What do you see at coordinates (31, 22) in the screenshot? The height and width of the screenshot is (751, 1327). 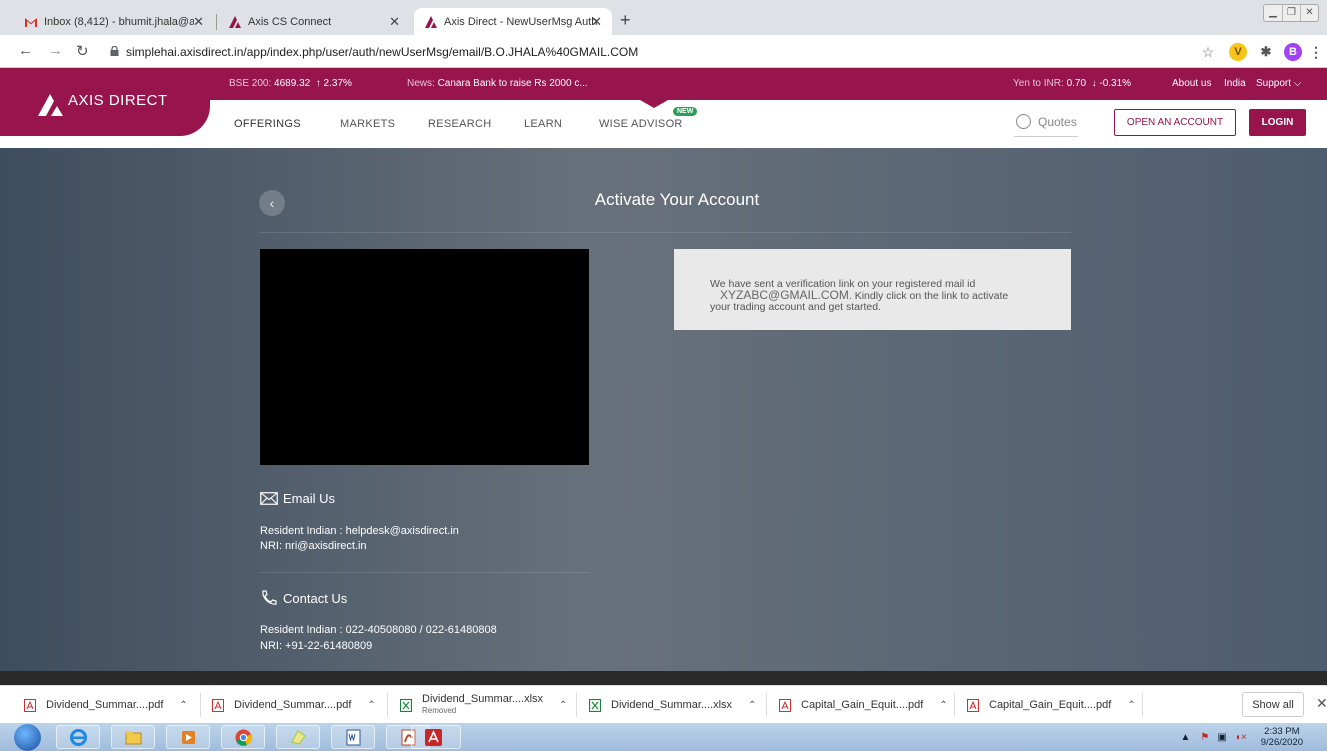 I see `gmail-icon` at bounding box center [31, 22].